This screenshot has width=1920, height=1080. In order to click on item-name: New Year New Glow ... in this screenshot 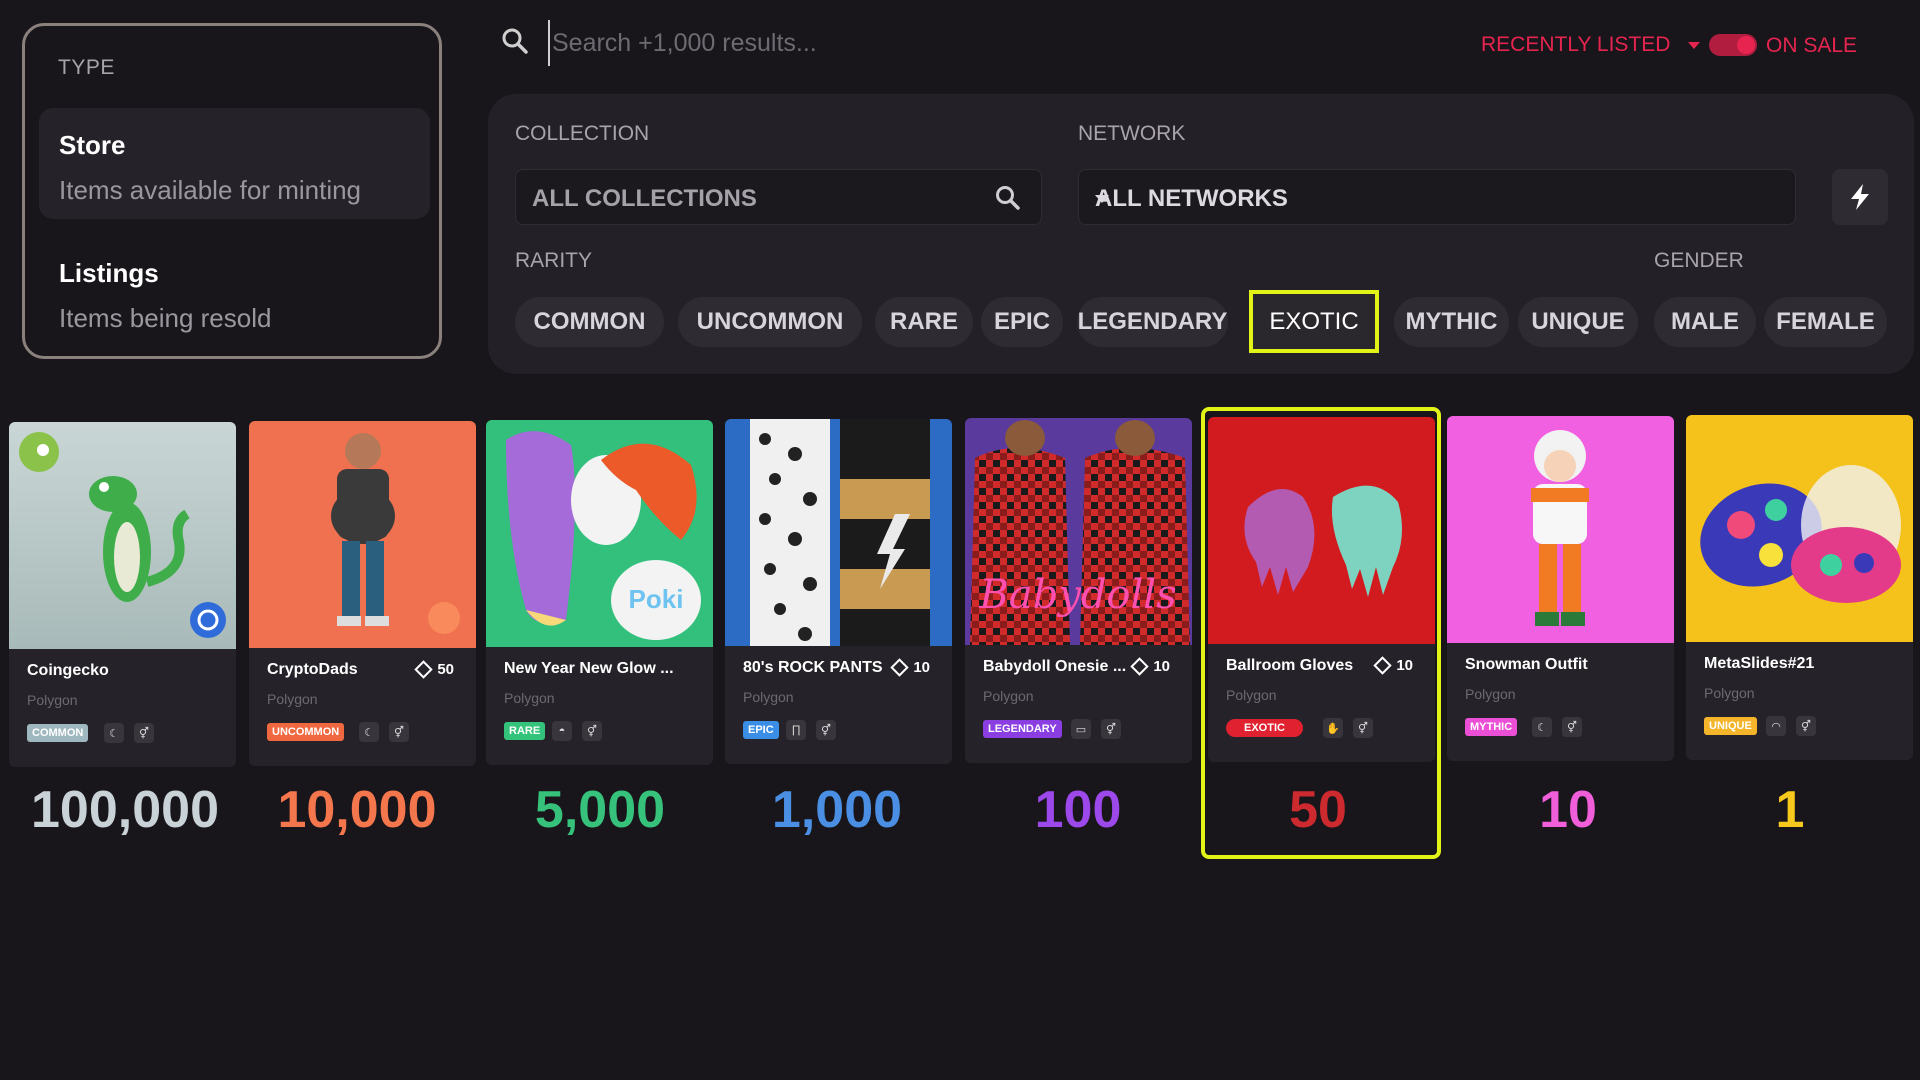, I will do `click(589, 668)`.